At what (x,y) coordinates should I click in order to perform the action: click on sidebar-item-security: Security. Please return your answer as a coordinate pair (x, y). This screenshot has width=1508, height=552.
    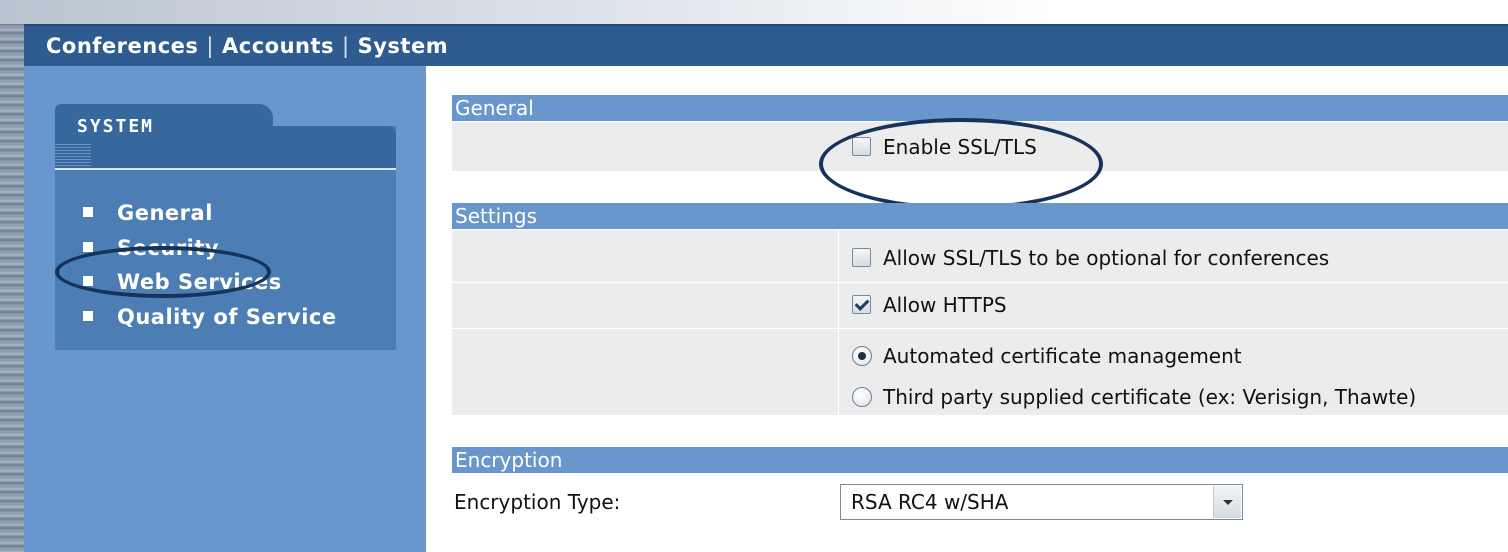
    Looking at the image, I should click on (210, 248).